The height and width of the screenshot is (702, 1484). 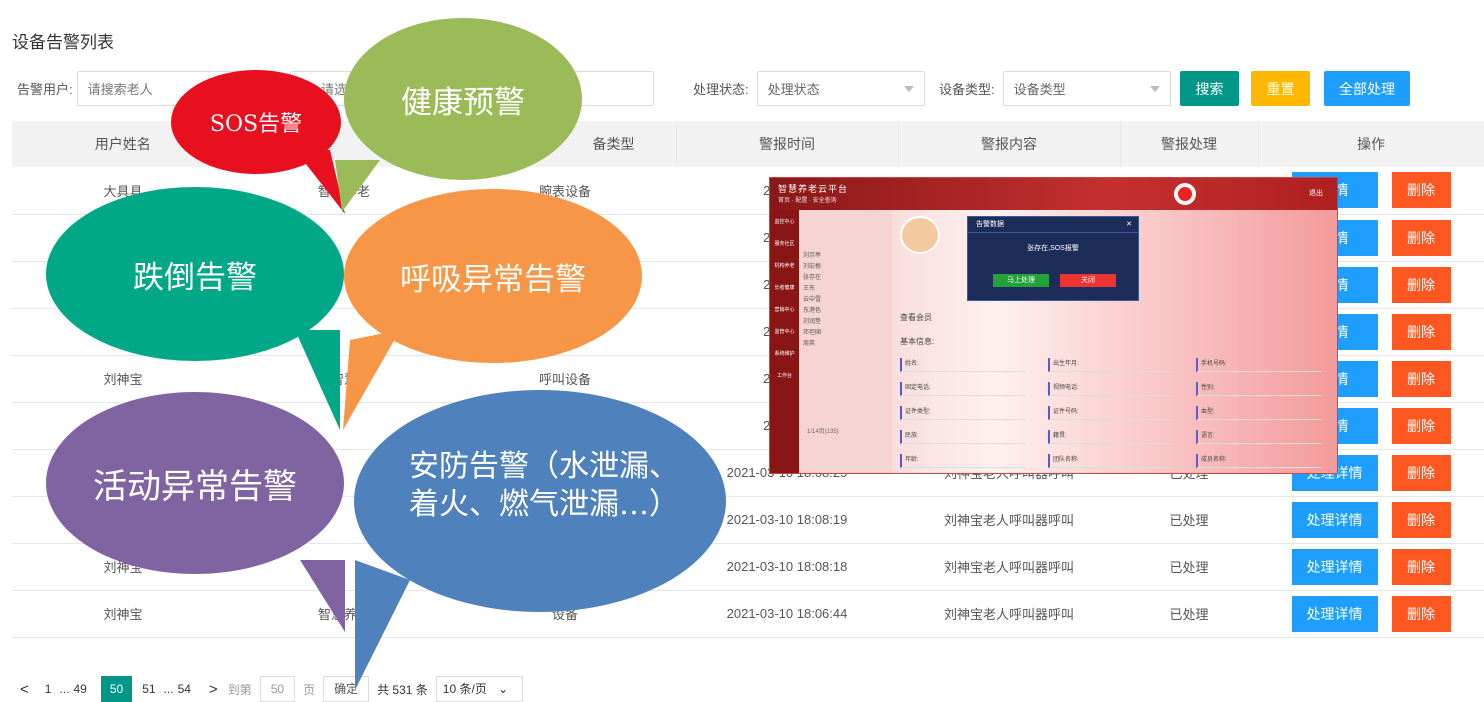 What do you see at coordinates (346, 689) in the screenshot?
I see `goto-confirm-button: 确定` at bounding box center [346, 689].